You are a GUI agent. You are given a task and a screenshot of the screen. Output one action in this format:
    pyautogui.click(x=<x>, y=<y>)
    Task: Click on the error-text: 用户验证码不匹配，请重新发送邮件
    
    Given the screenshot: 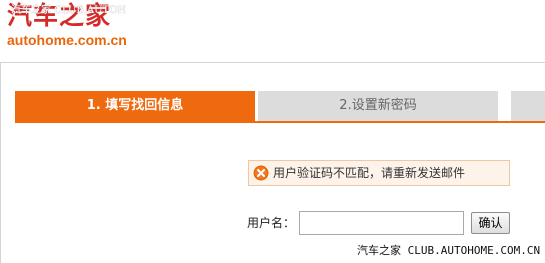 What is the action you would take?
    pyautogui.click(x=369, y=173)
    